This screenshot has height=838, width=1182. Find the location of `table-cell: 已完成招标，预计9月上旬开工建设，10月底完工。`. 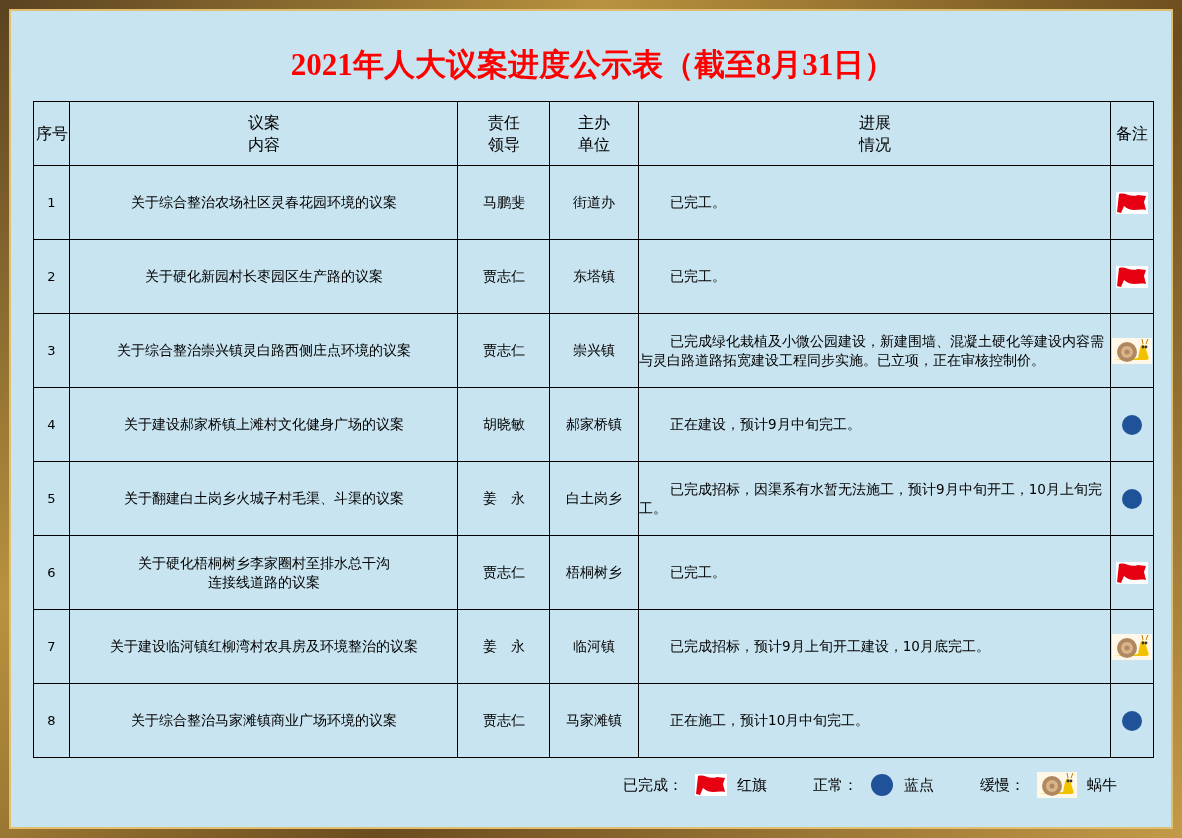

table-cell: 已完成招标，预计9月上旬开工建设，10月底完工。 is located at coordinates (874, 646).